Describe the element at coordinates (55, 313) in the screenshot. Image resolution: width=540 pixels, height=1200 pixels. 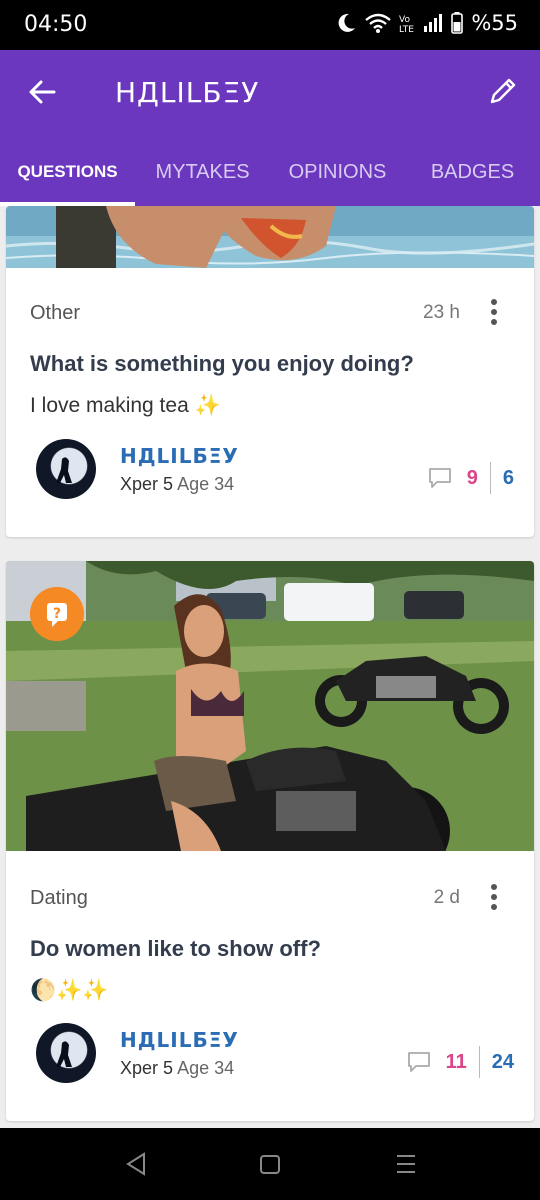
I see `question-category: Other` at that location.